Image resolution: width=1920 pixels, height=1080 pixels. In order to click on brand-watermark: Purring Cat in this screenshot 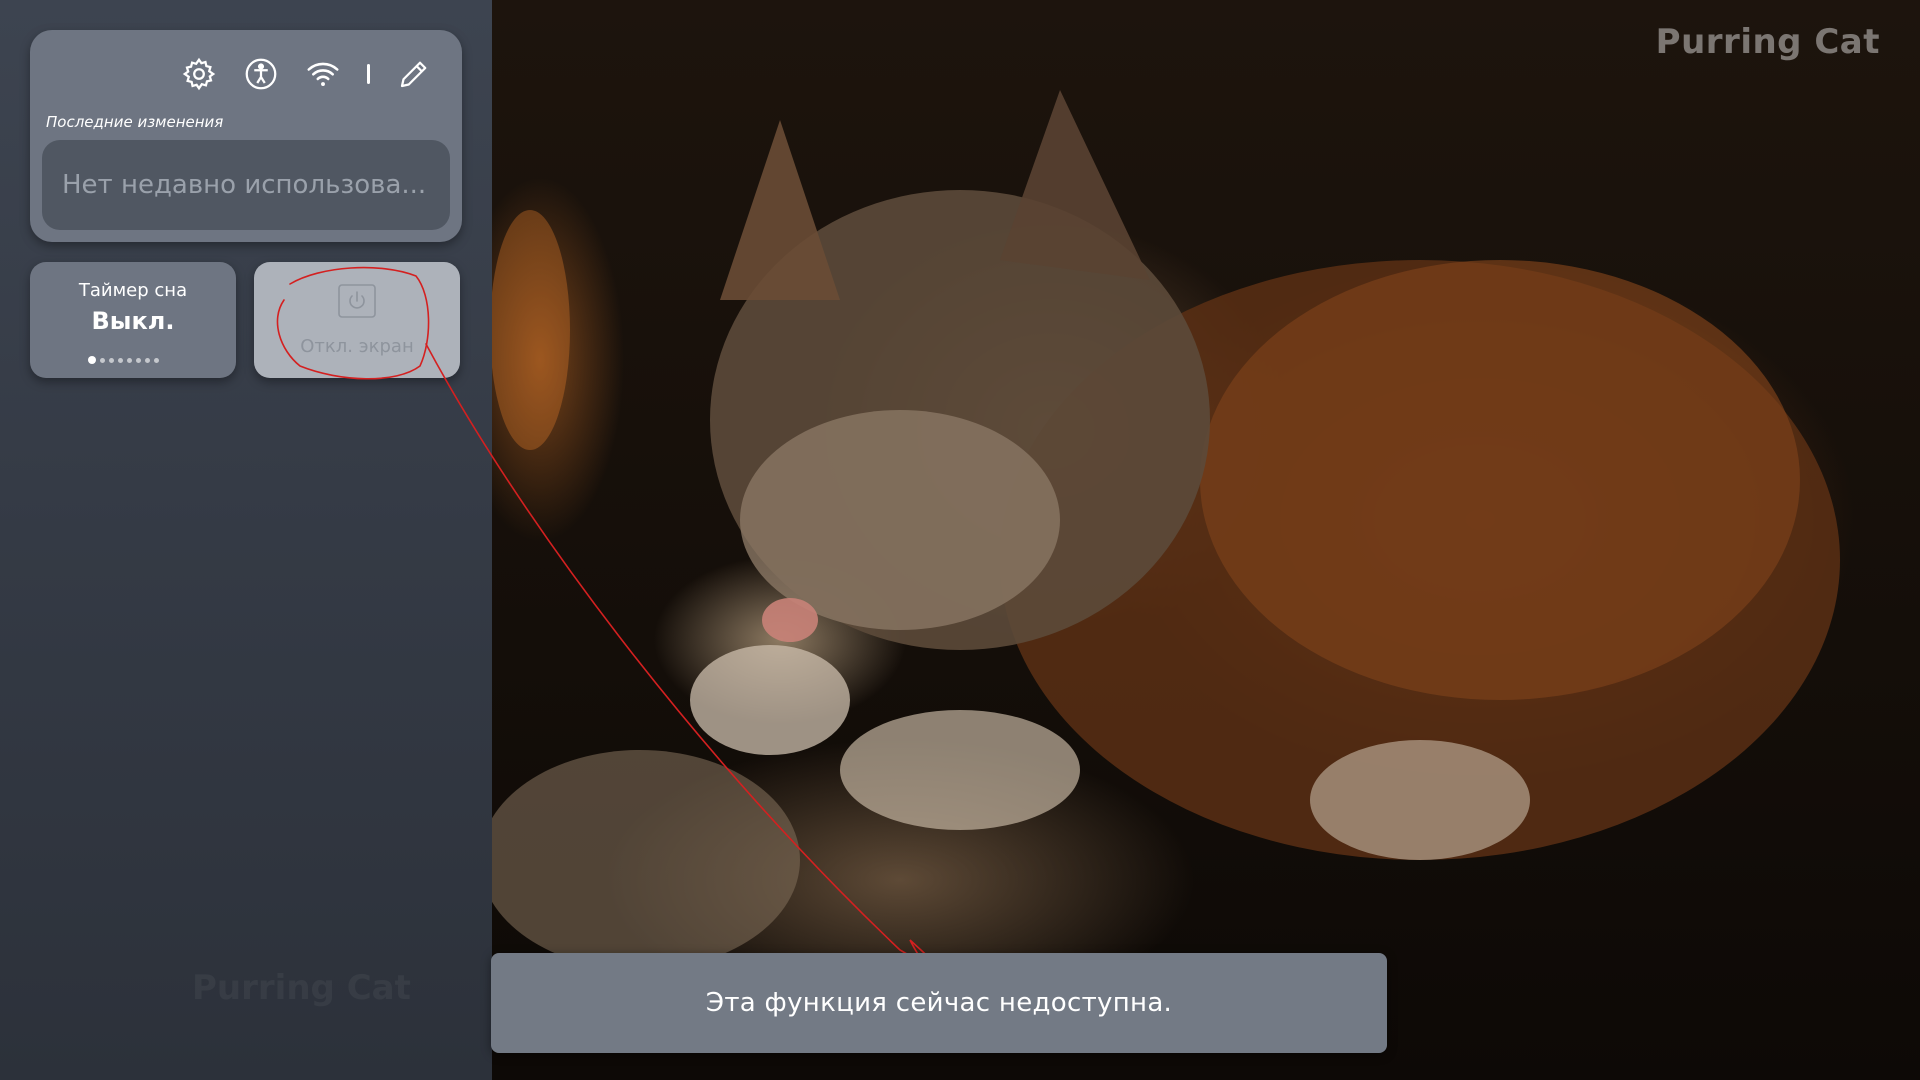, I will do `click(1767, 42)`.